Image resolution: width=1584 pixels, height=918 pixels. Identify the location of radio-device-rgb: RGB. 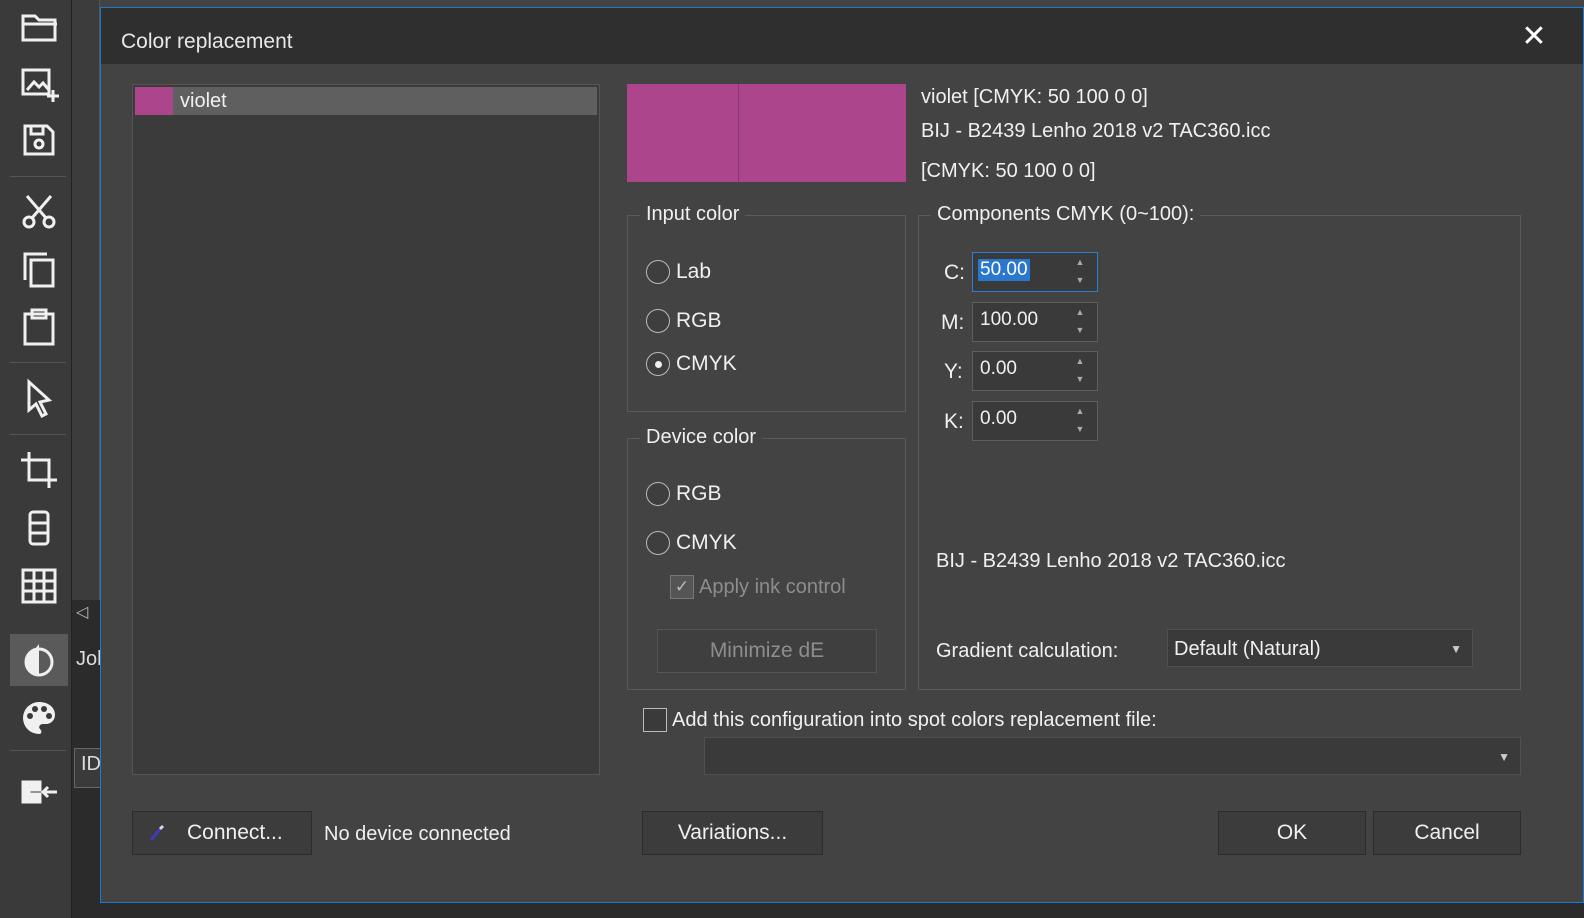
(684, 494).